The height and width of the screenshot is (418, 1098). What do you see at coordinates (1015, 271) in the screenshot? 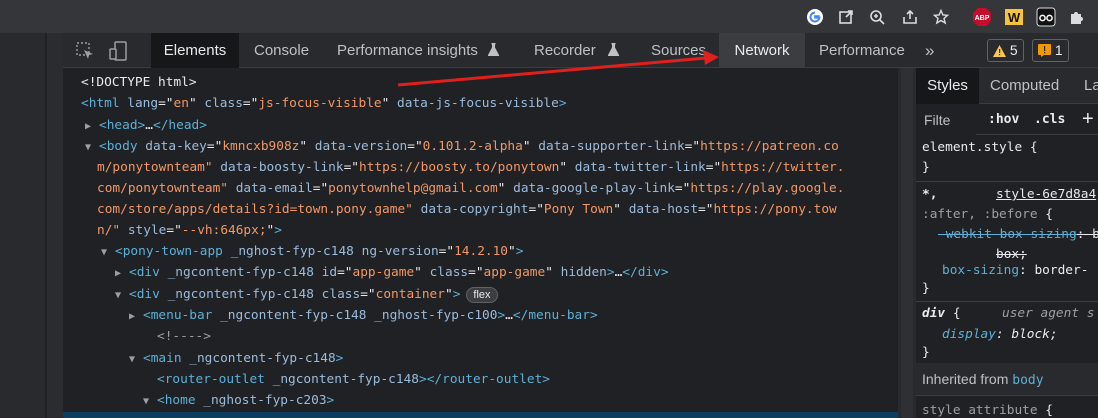
I see `box-sizing-declaration: box-sizing: border-` at bounding box center [1015, 271].